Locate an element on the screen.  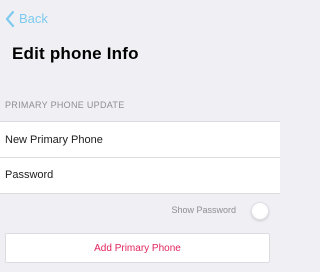
new-primary-phone-row is located at coordinates (140, 139).